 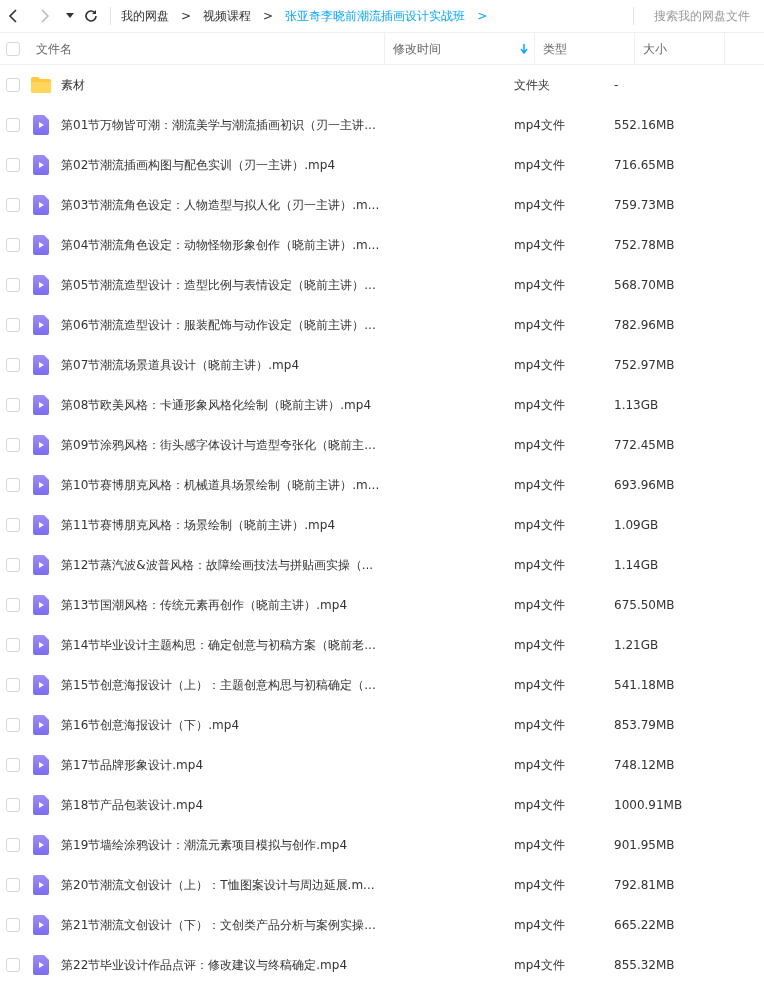 What do you see at coordinates (584, 48) in the screenshot?
I see `column-header: 类型` at bounding box center [584, 48].